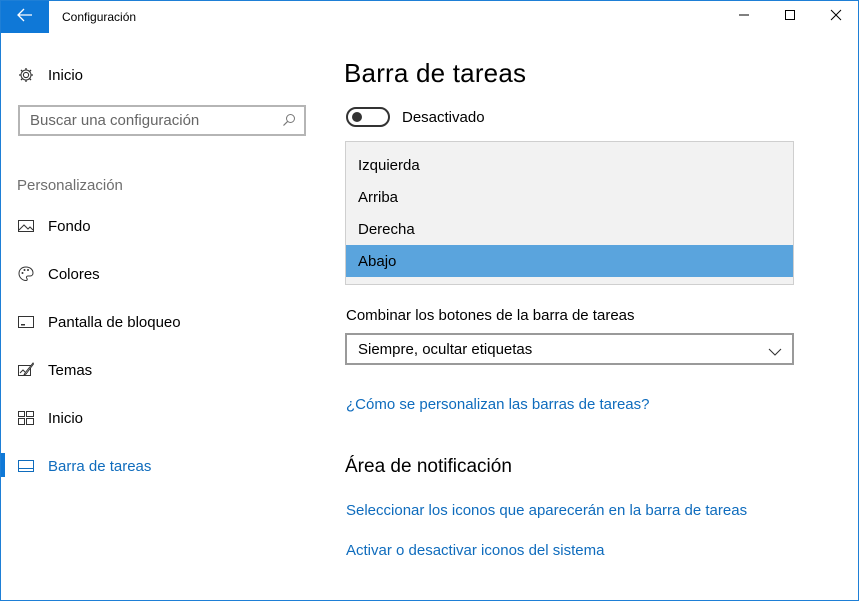 This screenshot has height=601, width=859. Describe the element at coordinates (70, 185) in the screenshot. I see `section-label-personalization: Personalización` at that location.